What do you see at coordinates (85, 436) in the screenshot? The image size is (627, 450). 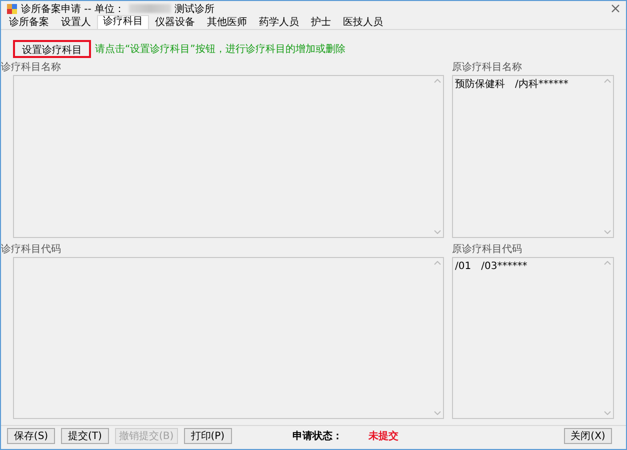 I see `action-button: 提交(T)` at bounding box center [85, 436].